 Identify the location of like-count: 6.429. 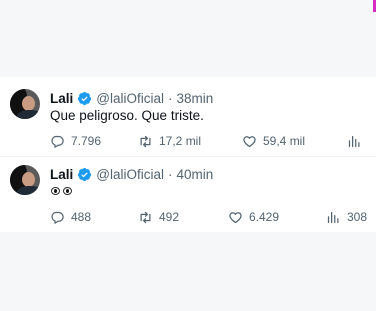
(264, 217).